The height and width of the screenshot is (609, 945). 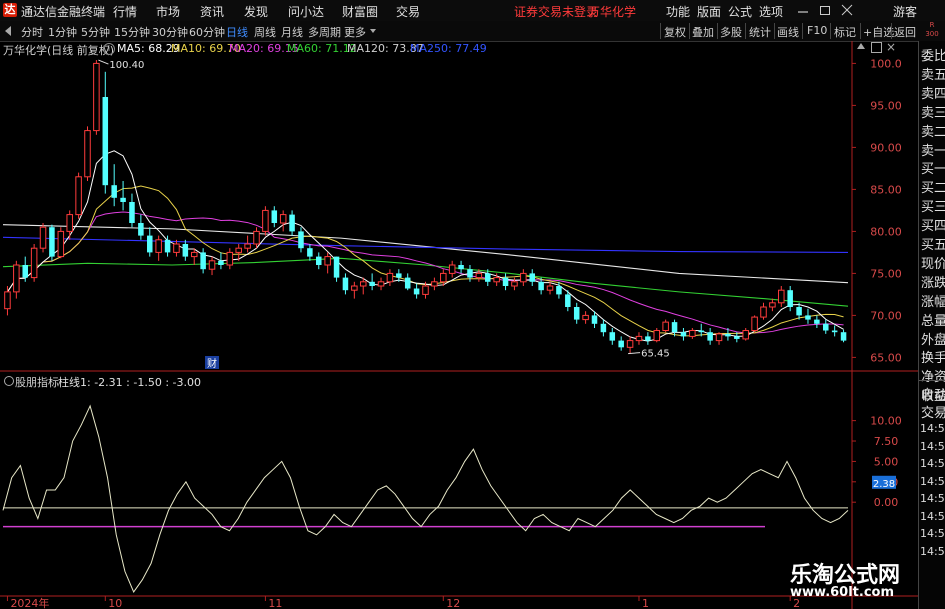 What do you see at coordinates (886, 147) in the screenshot?
I see `y-tick-label: 90.00` at bounding box center [886, 147].